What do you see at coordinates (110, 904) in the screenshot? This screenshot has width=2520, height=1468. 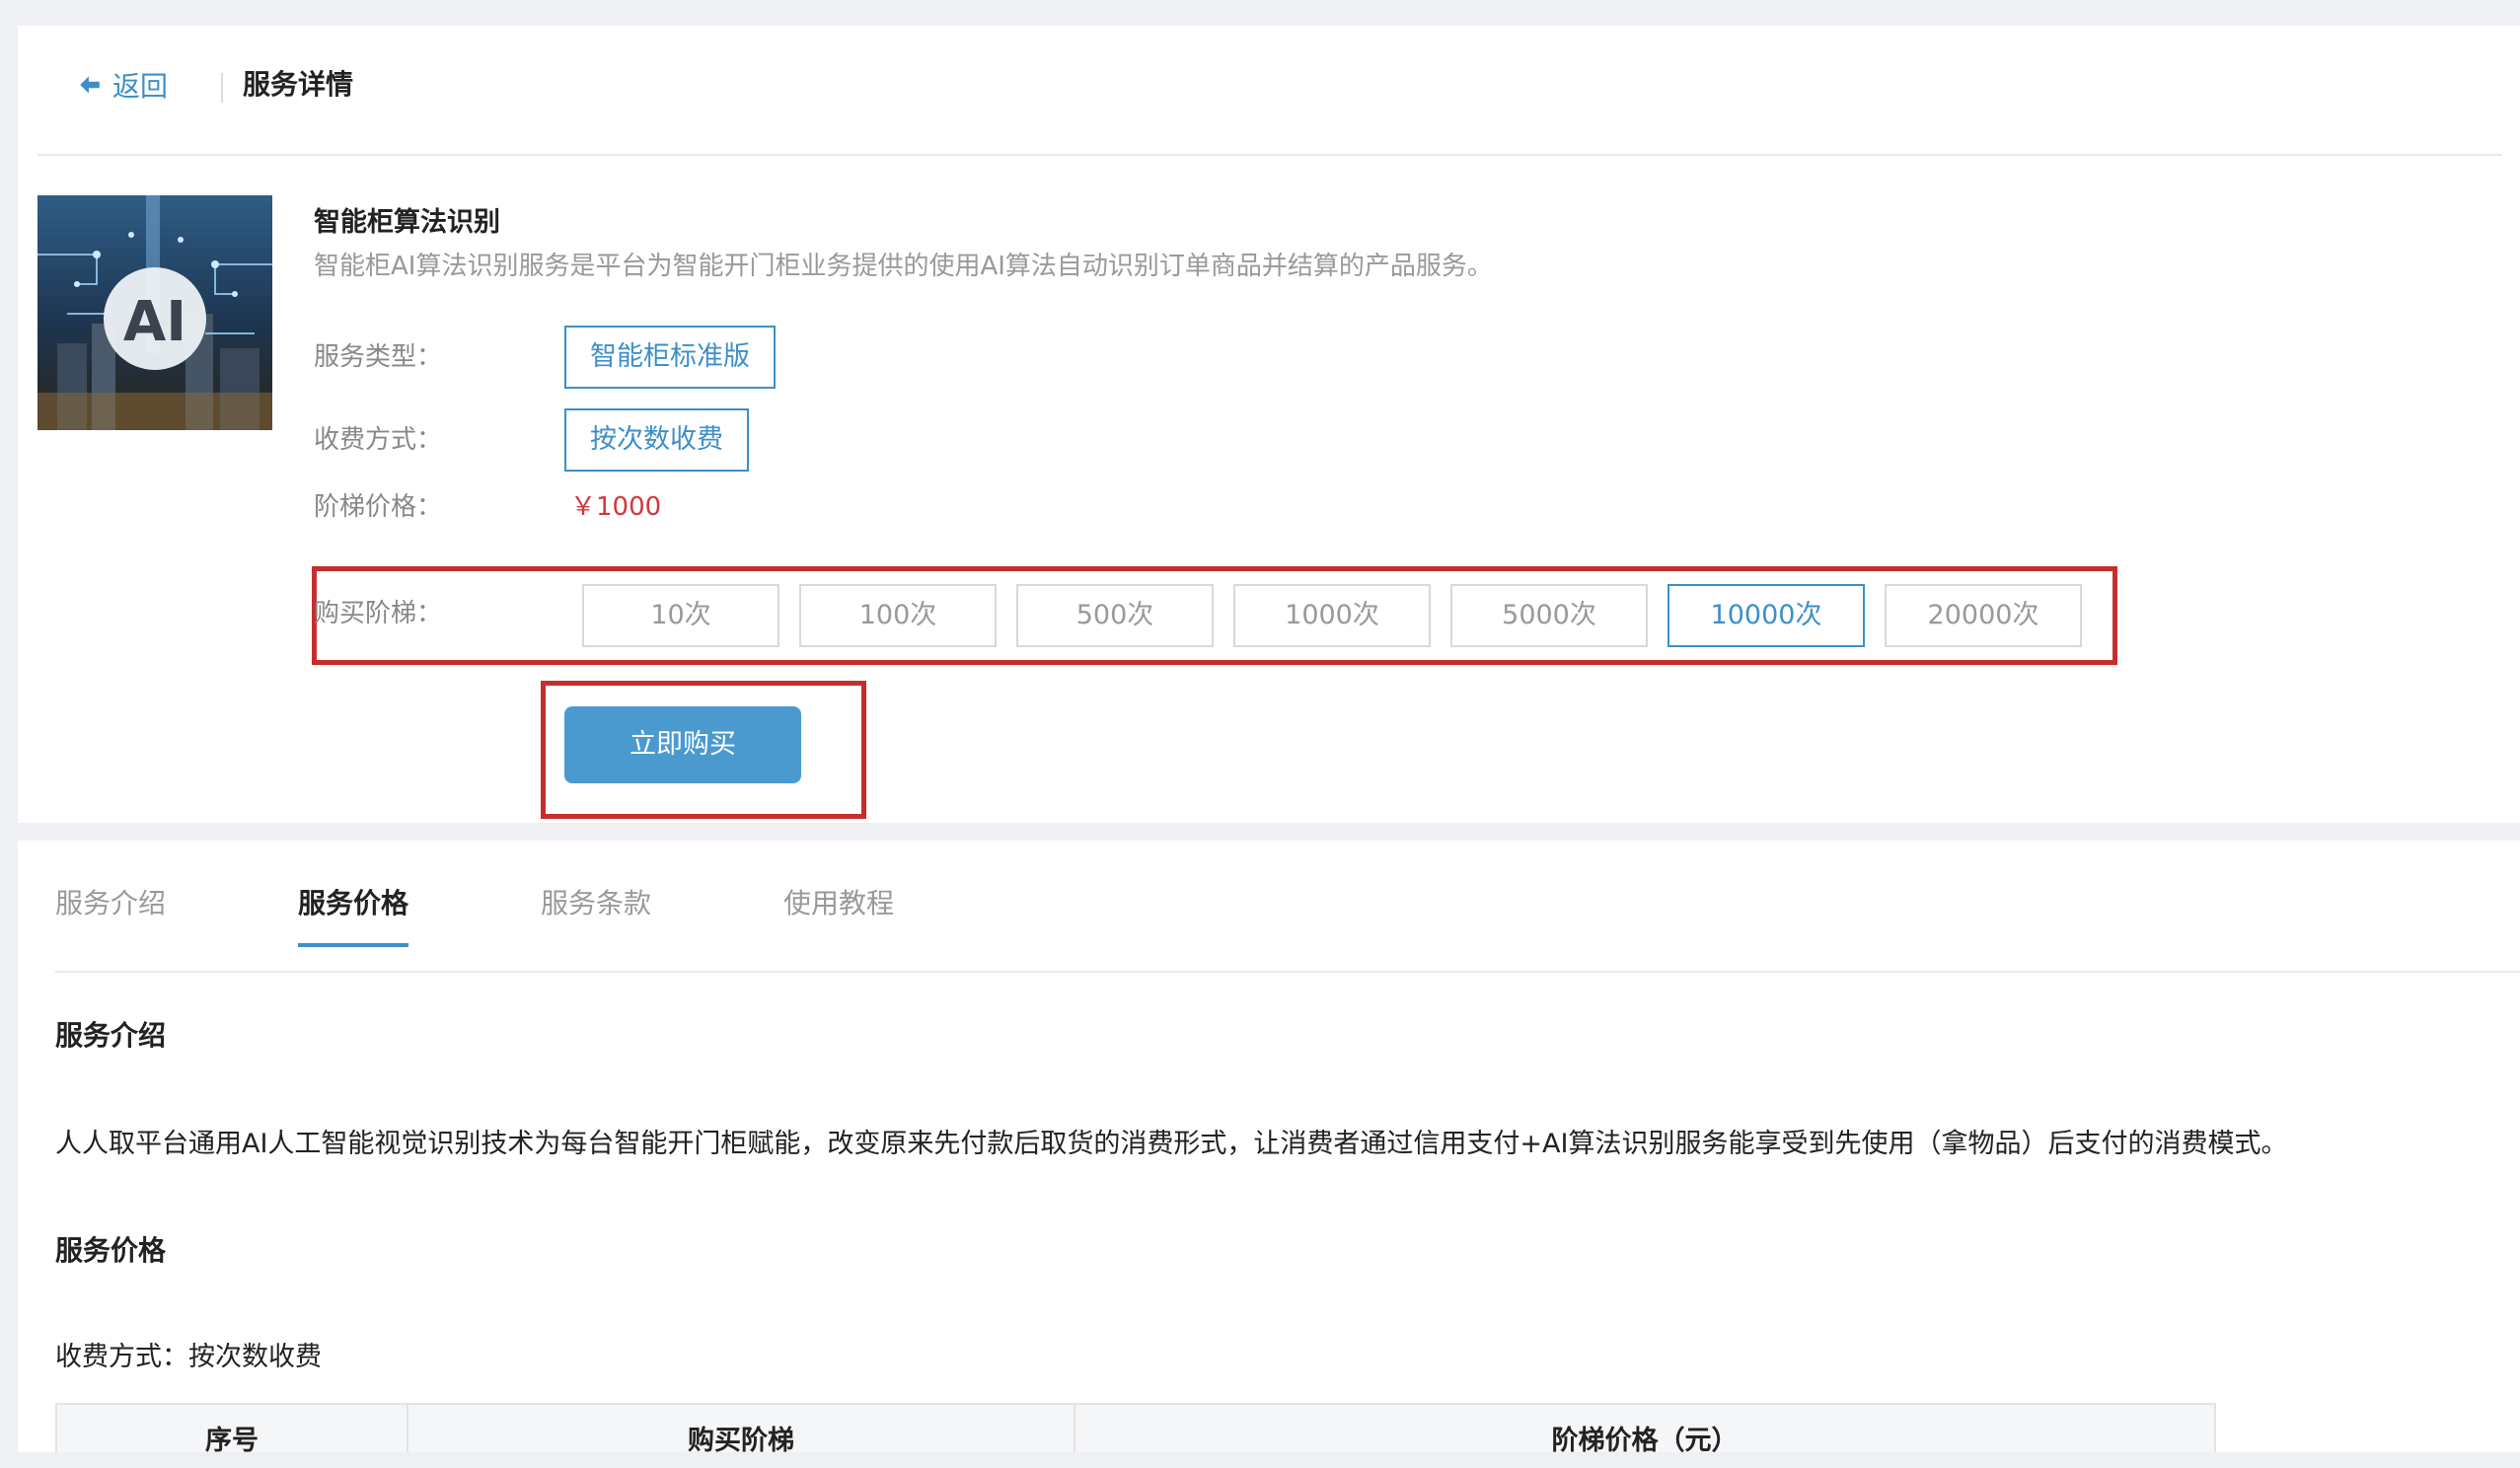 I see `tab-0: 服务介绍` at bounding box center [110, 904].